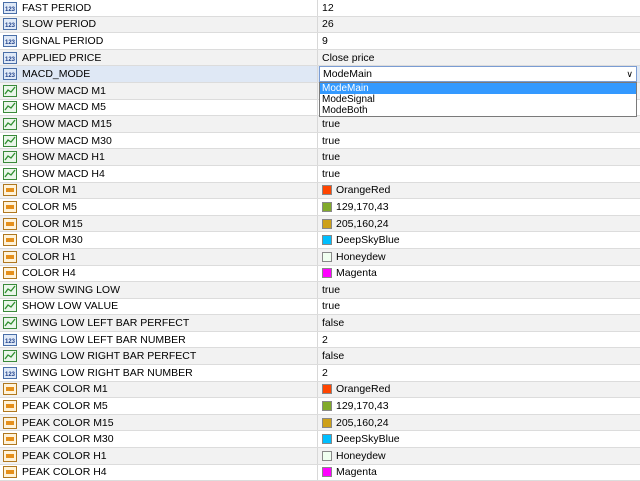 The width and height of the screenshot is (640, 481). I want to click on property-row: SHOW MACD M15 true, so click(320, 124).